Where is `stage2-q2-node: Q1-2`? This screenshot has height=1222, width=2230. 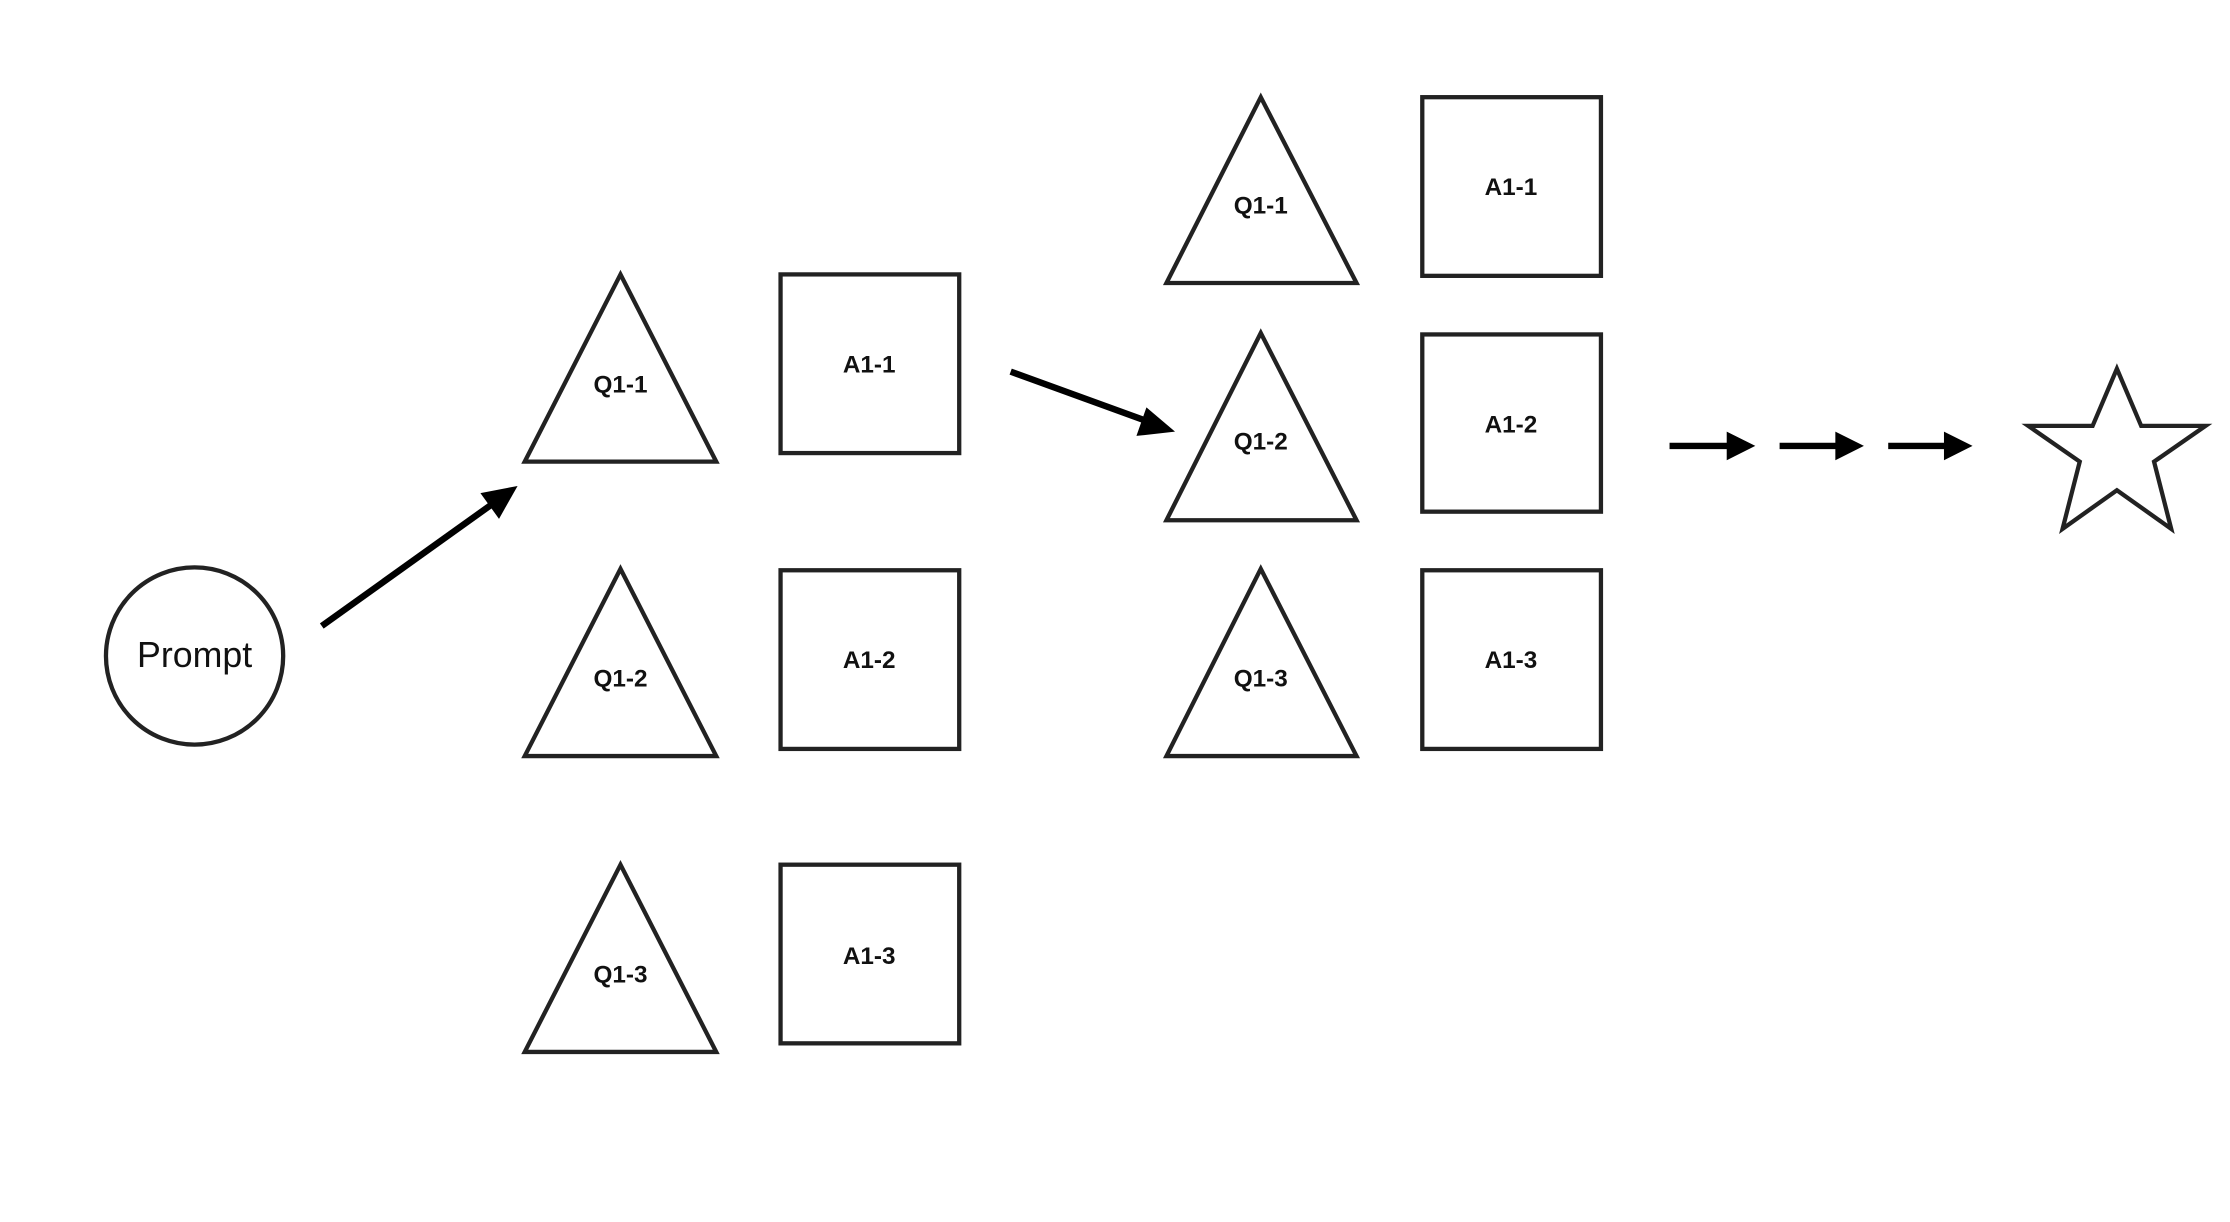 stage2-q2-node: Q1-2 is located at coordinates (1261, 425).